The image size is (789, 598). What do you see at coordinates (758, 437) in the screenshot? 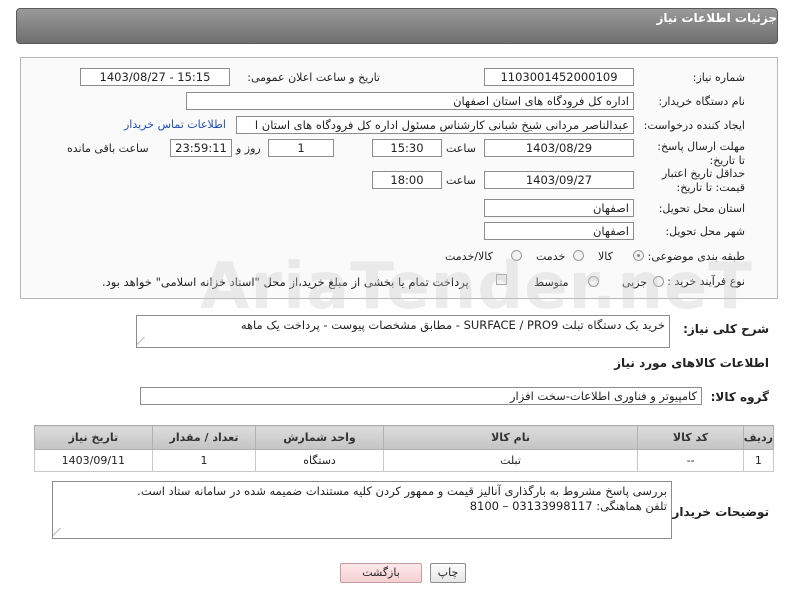
I see `col-row-header: ردیف` at bounding box center [758, 437].